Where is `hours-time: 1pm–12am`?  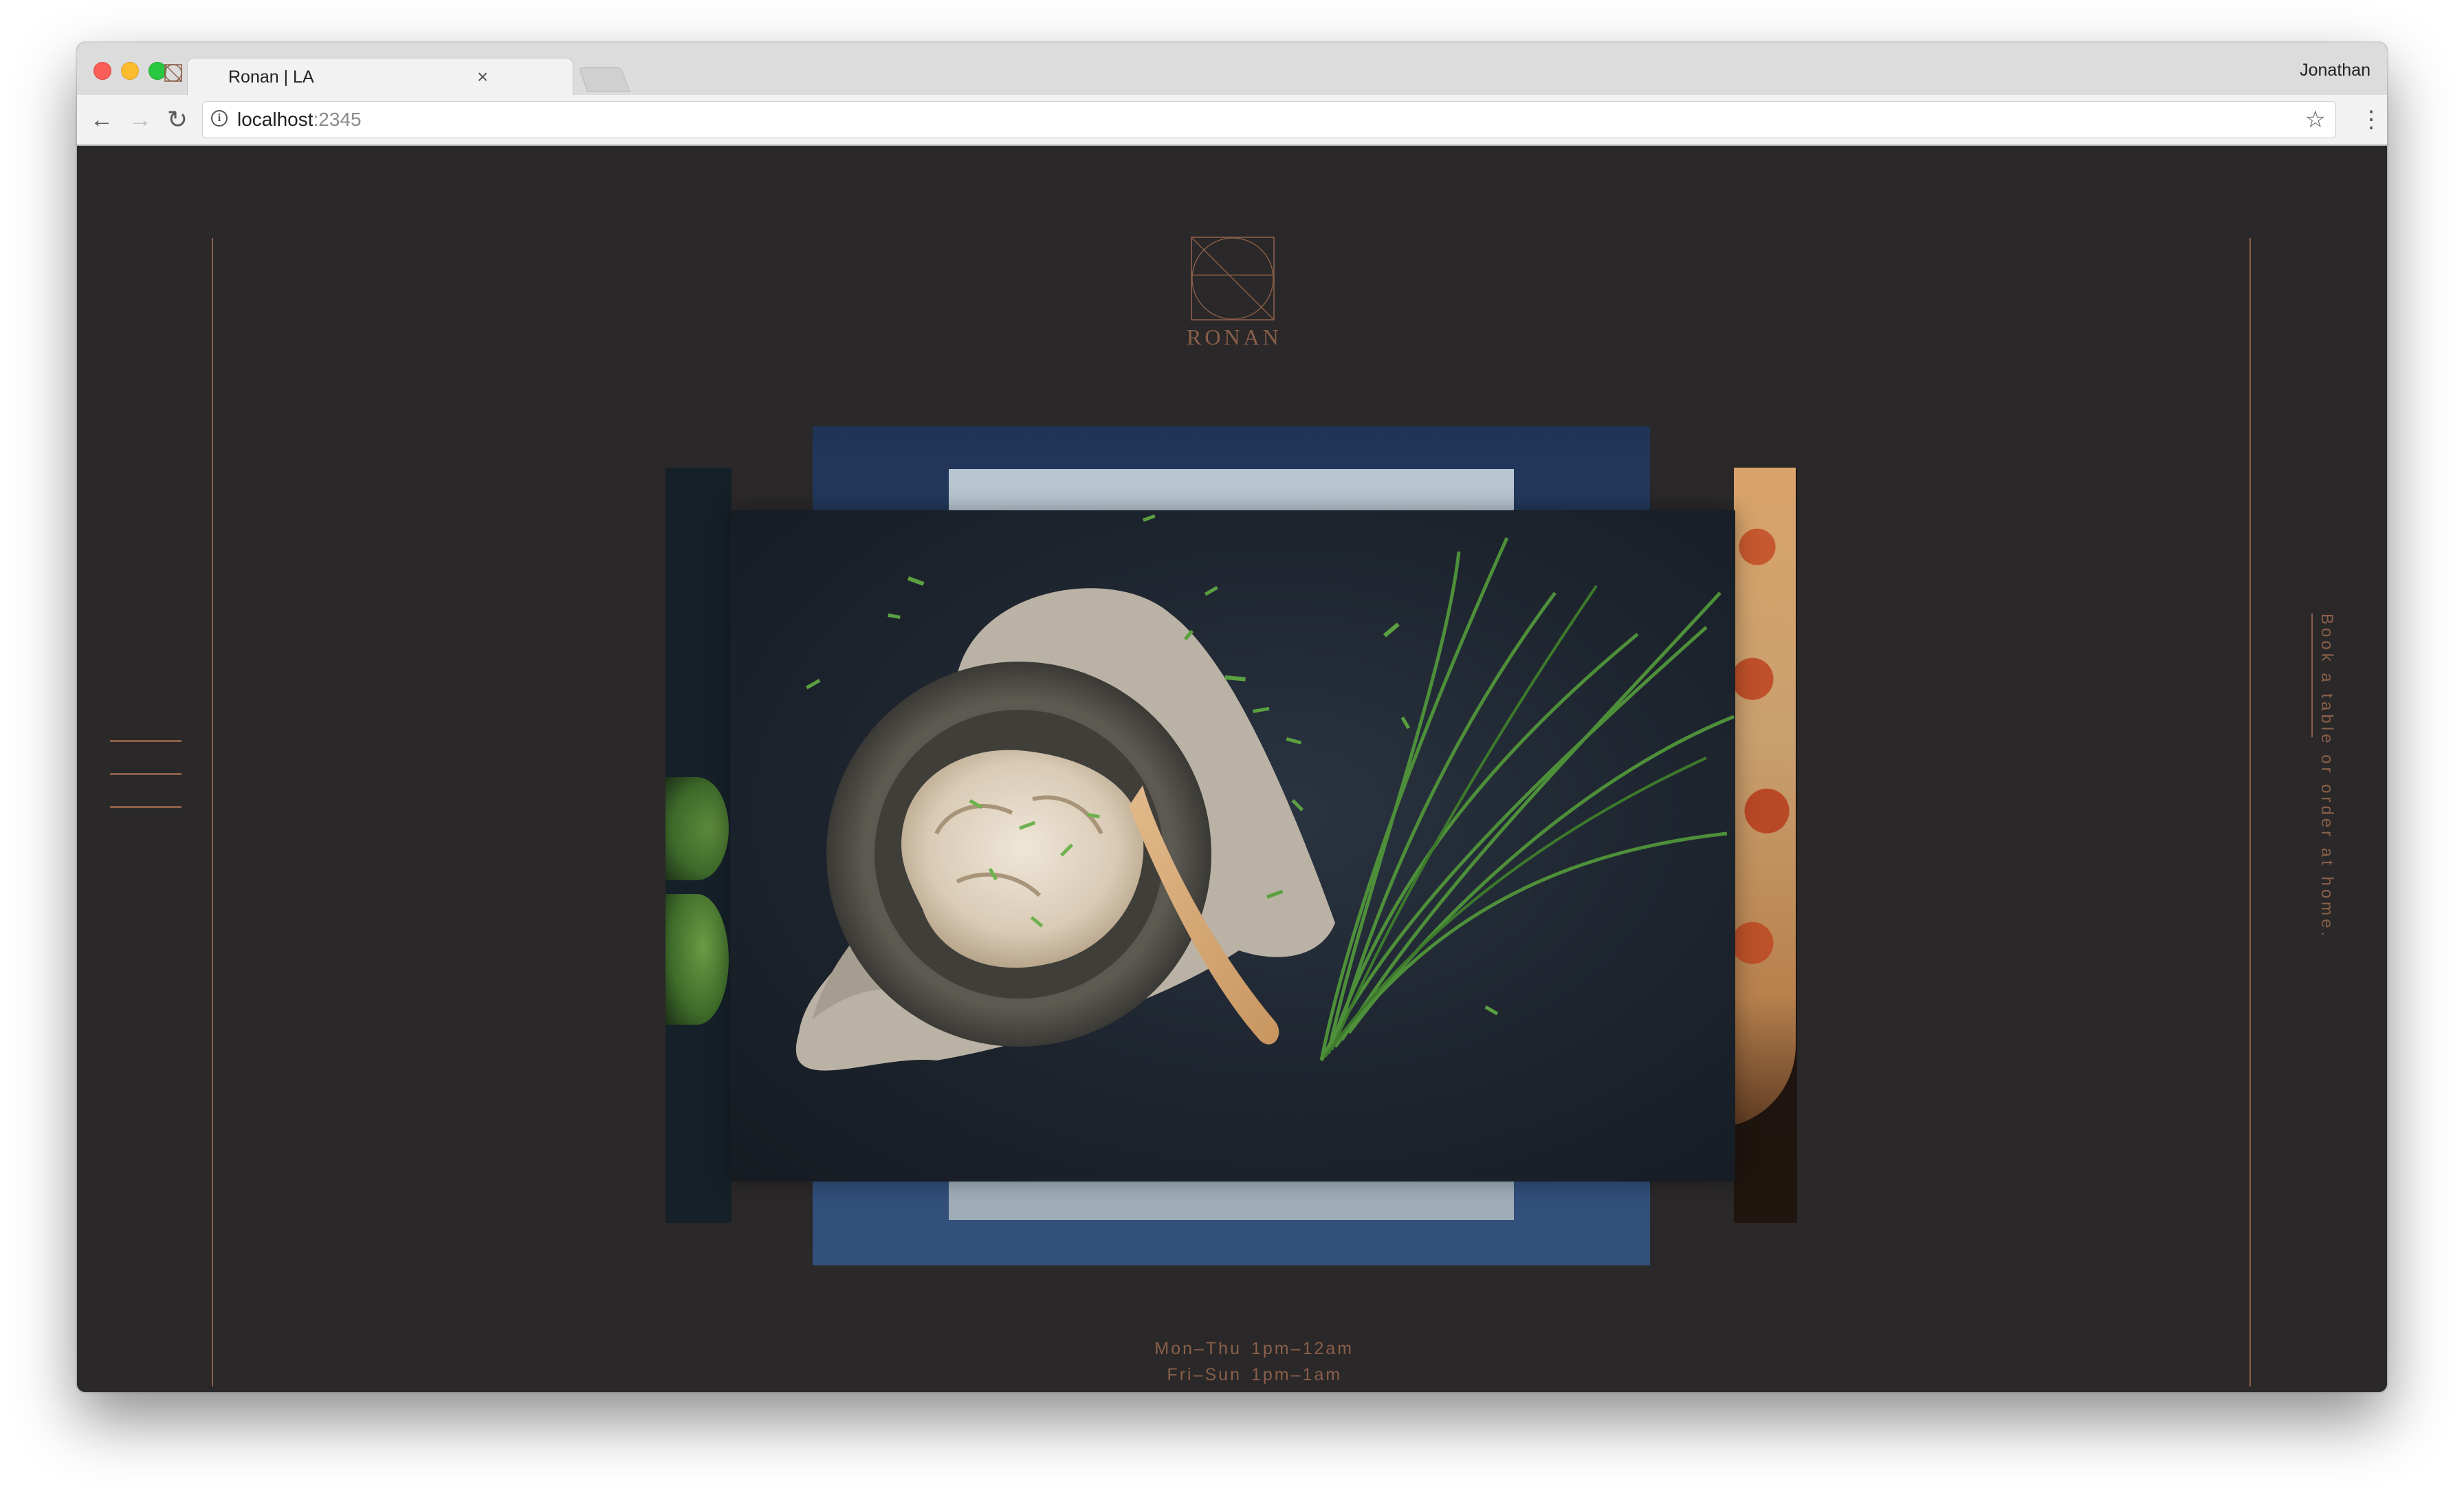
hours-time: 1pm–12am is located at coordinates (1302, 1348).